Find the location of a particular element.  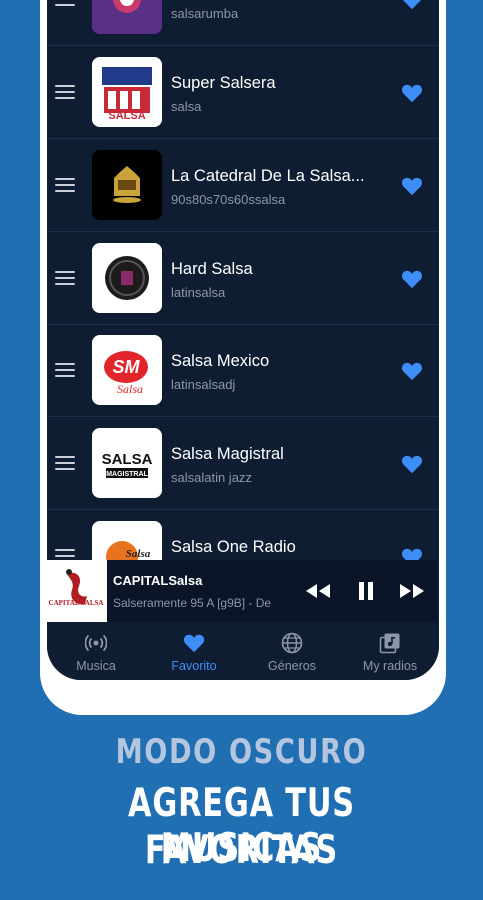

svg-text: SM is located at coordinates (127, 367).